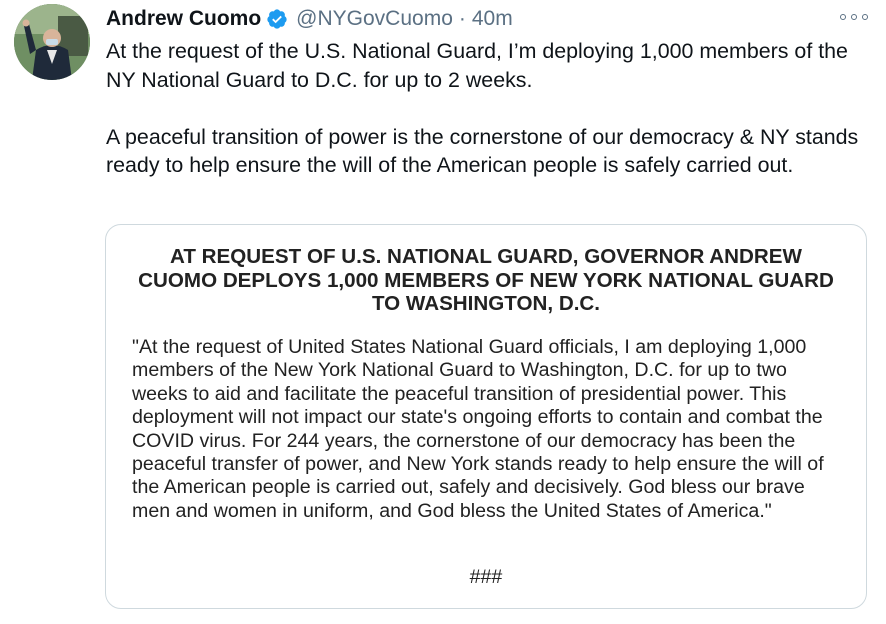 The image size is (886, 624). What do you see at coordinates (183, 19) in the screenshot?
I see `display-name: Andrew Cuomo` at bounding box center [183, 19].